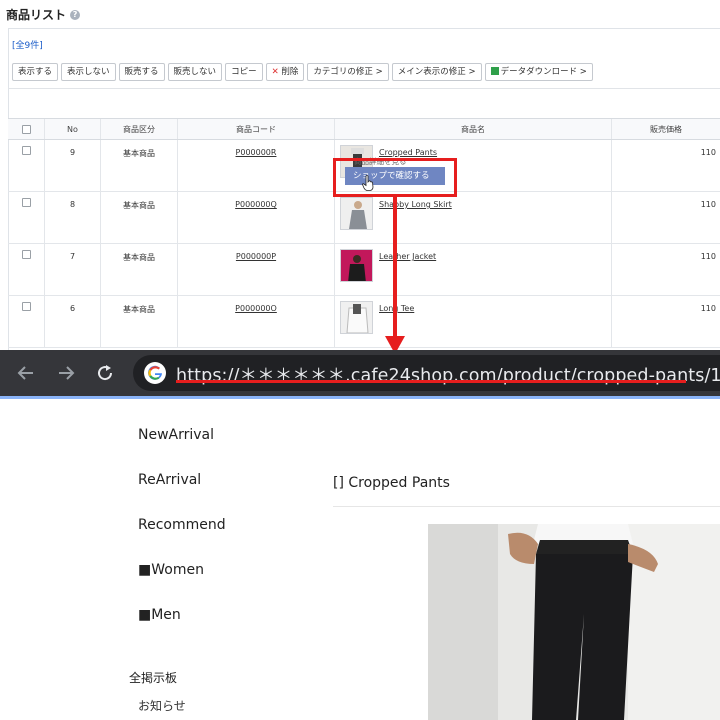  I want to click on product-code-link: P000000R, so click(256, 152).